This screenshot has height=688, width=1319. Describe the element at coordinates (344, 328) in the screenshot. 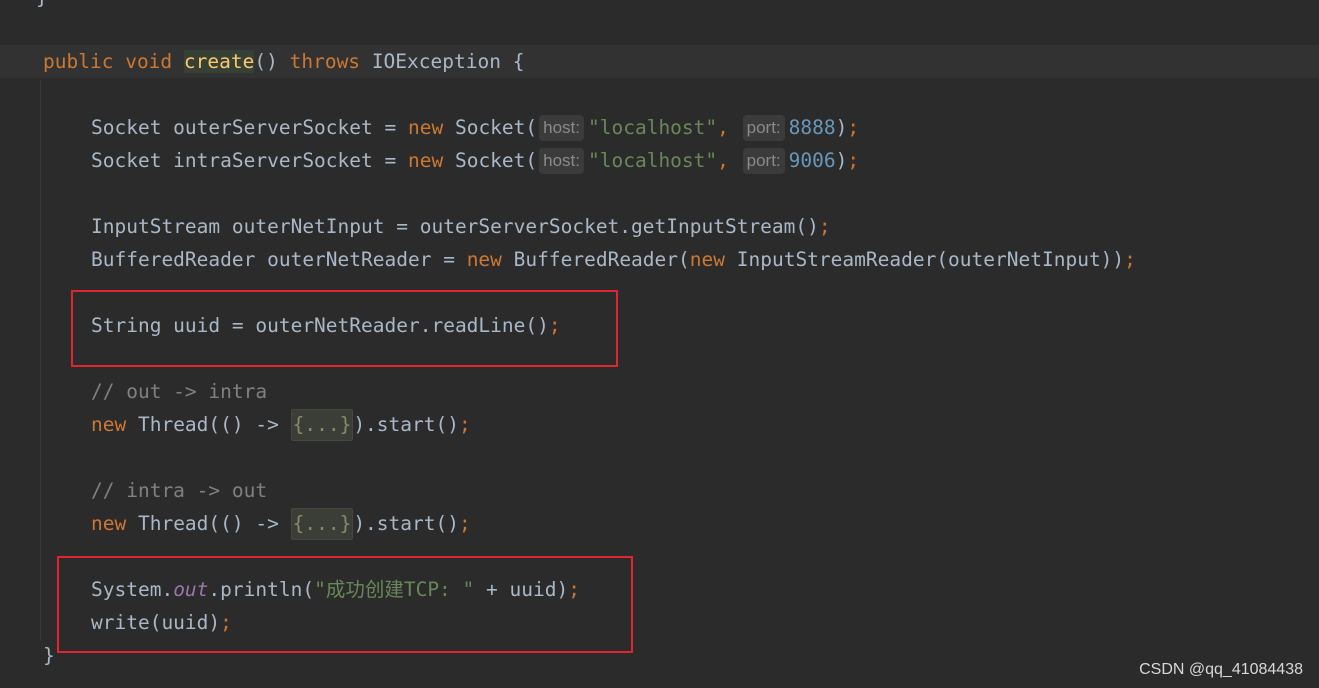

I see `highlight-box-uuid` at that location.